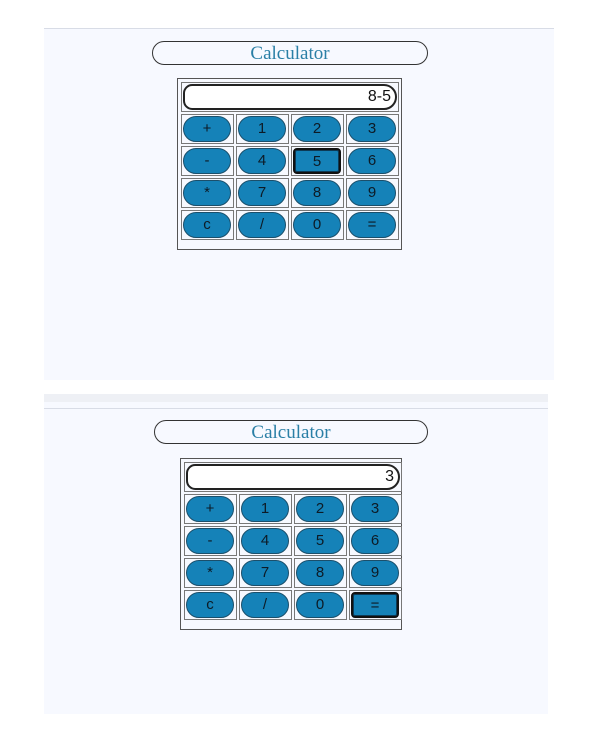 Image resolution: width=592 pixels, height=742 pixels. What do you see at coordinates (293, 541) in the screenshot?
I see `calculator-grid: 3 + 1 2 3 - 4 5 6 * 7 8 9 c / 0 =` at bounding box center [293, 541].